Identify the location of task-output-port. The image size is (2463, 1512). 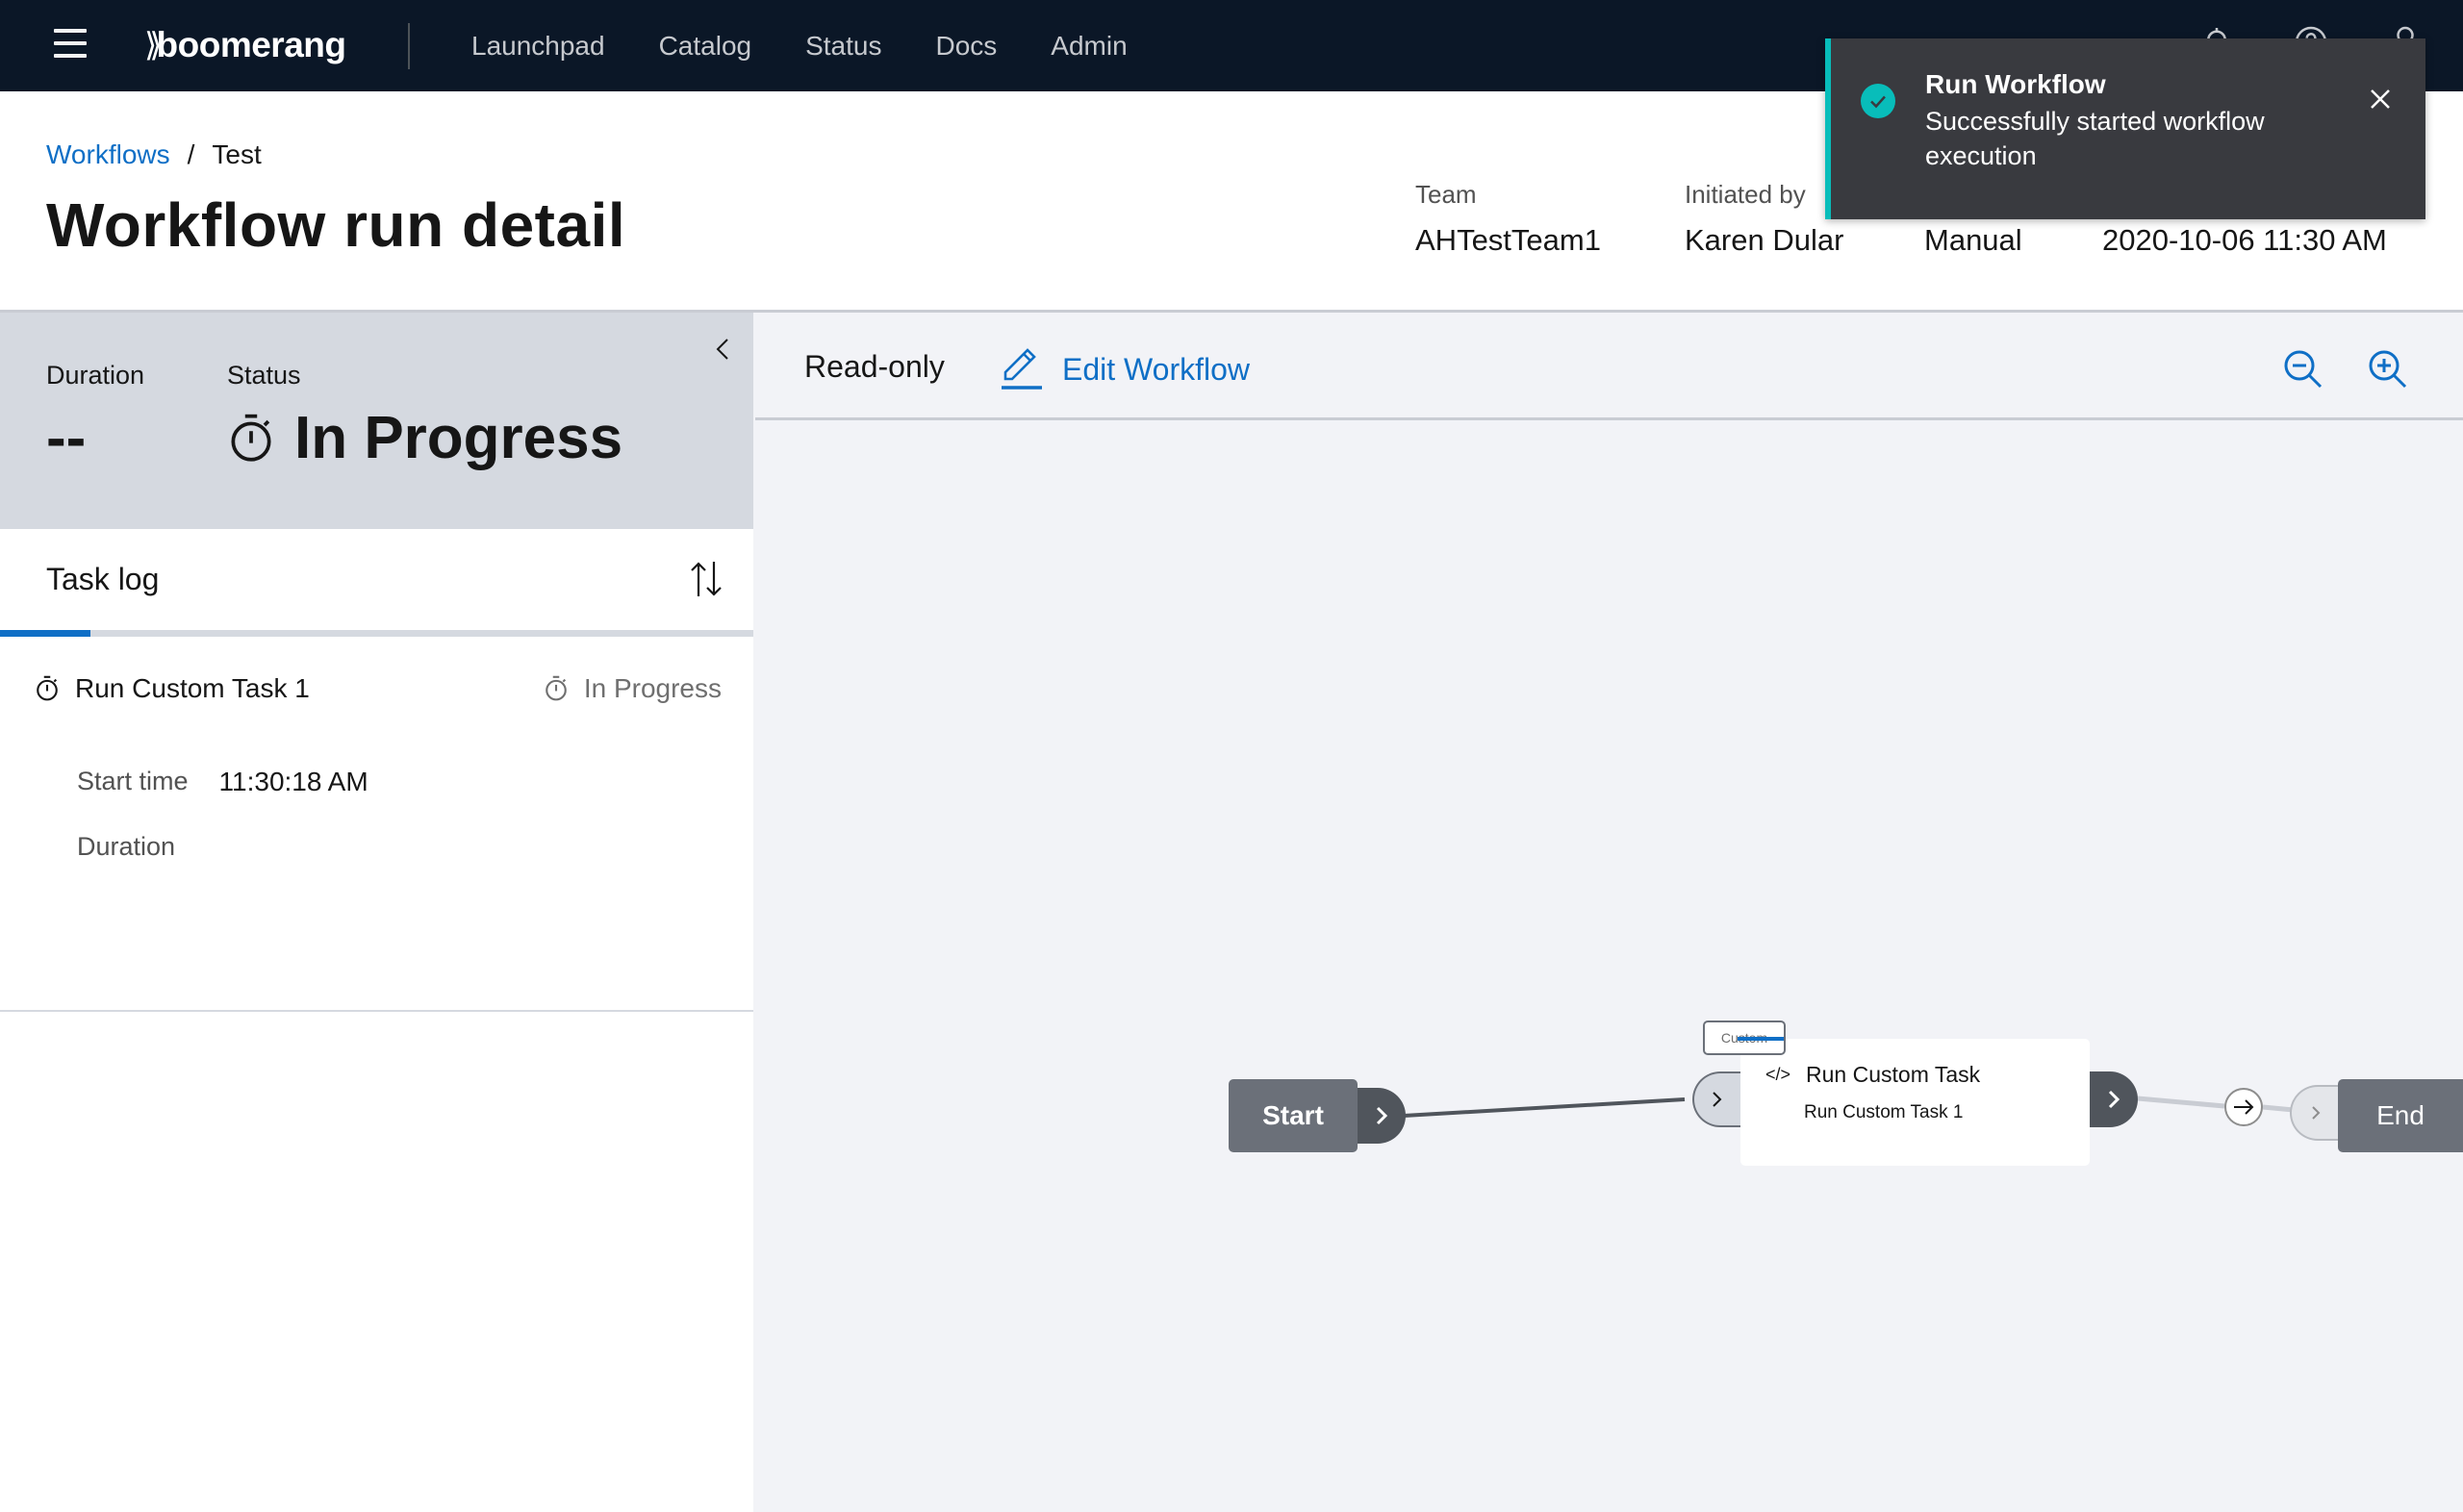
(2114, 1099).